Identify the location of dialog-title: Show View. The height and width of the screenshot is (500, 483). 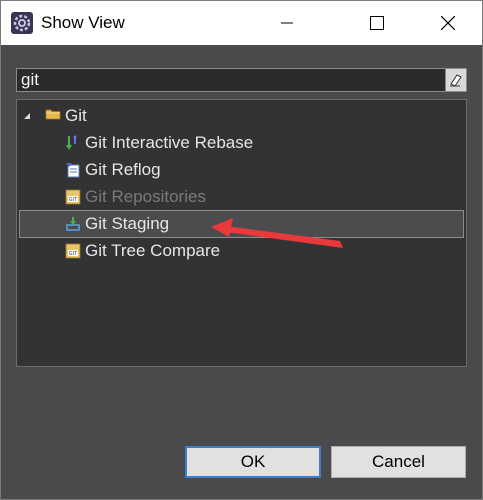
(83, 22).